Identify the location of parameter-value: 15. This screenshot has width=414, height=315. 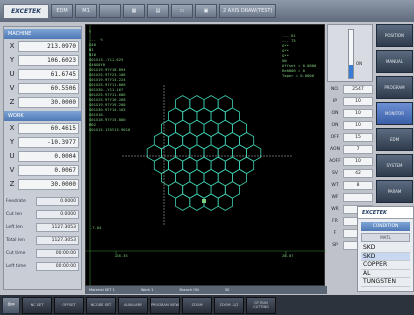
(358, 137).